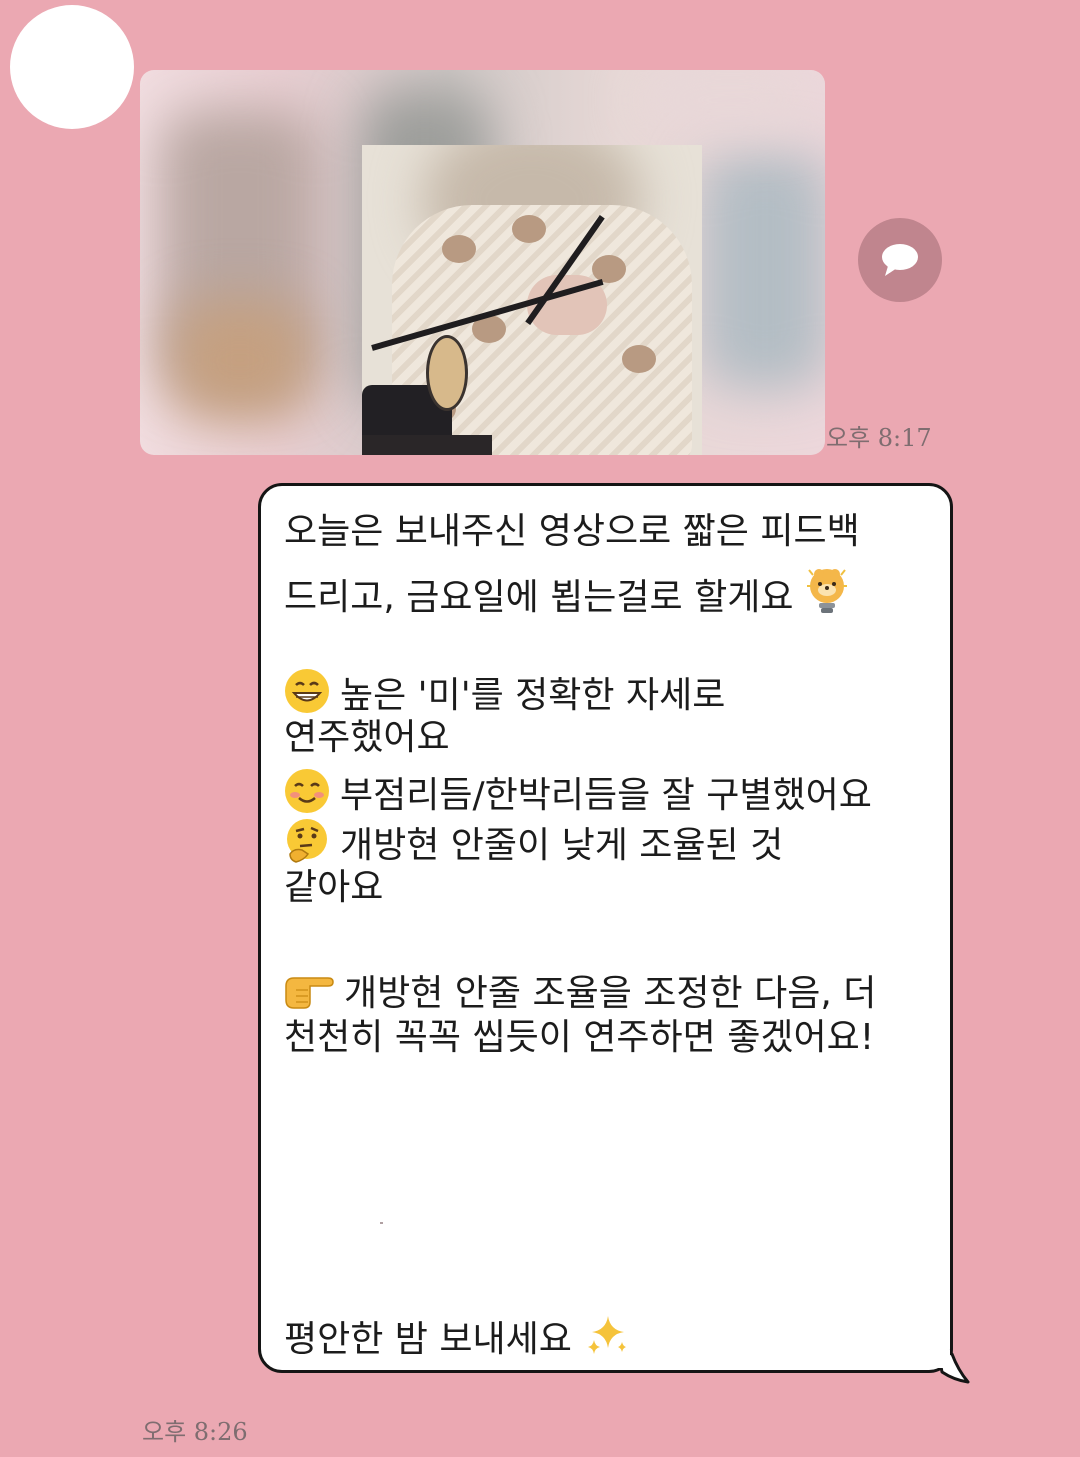 The height and width of the screenshot is (1457, 1080). I want to click on smiling-face-icon, so click(307, 795).